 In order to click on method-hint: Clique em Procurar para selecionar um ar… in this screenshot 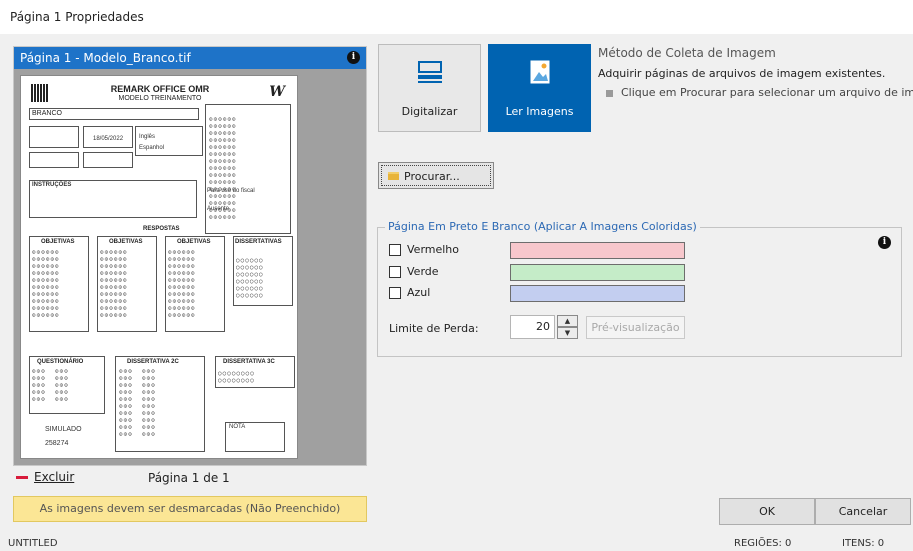, I will do `click(759, 92)`.